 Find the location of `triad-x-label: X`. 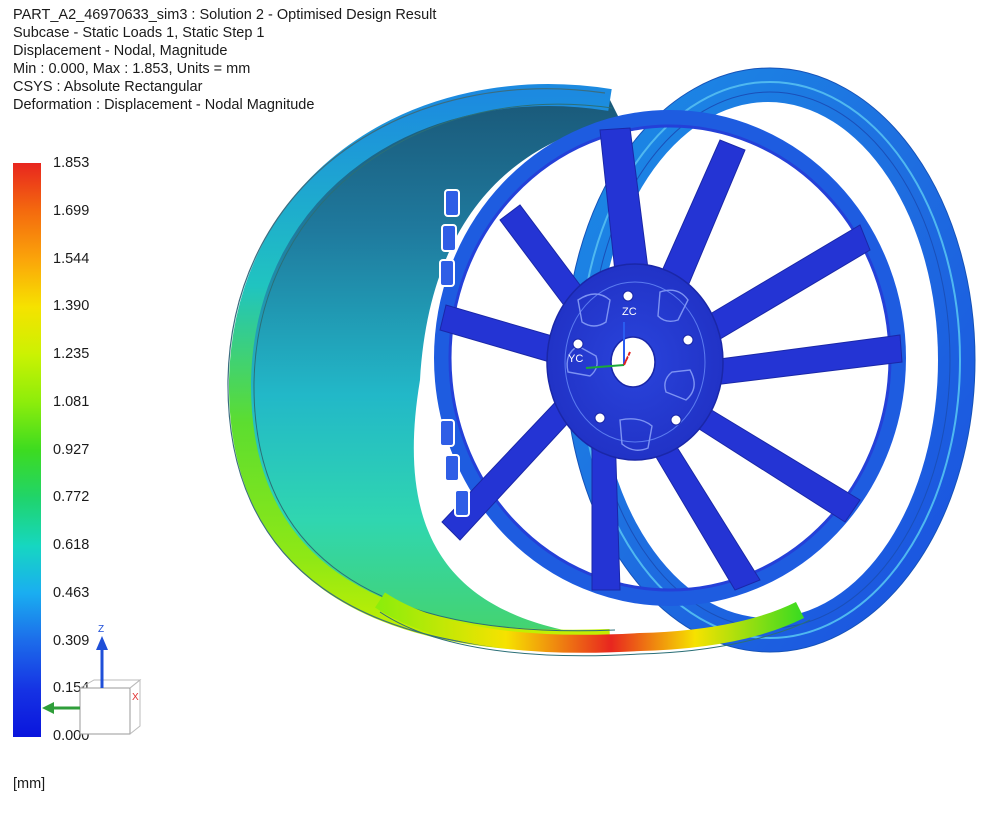

triad-x-label: X is located at coordinates (135, 697).